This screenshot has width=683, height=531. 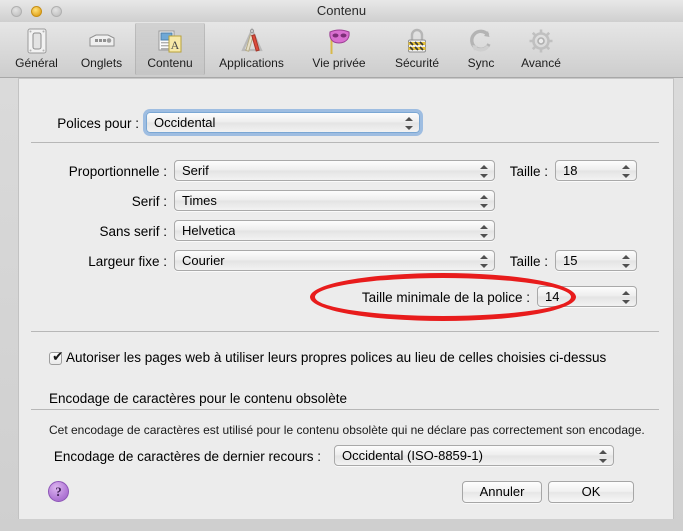 What do you see at coordinates (209, 230) in the screenshot?
I see `sans-serif-font-value: Helvetica` at bounding box center [209, 230].